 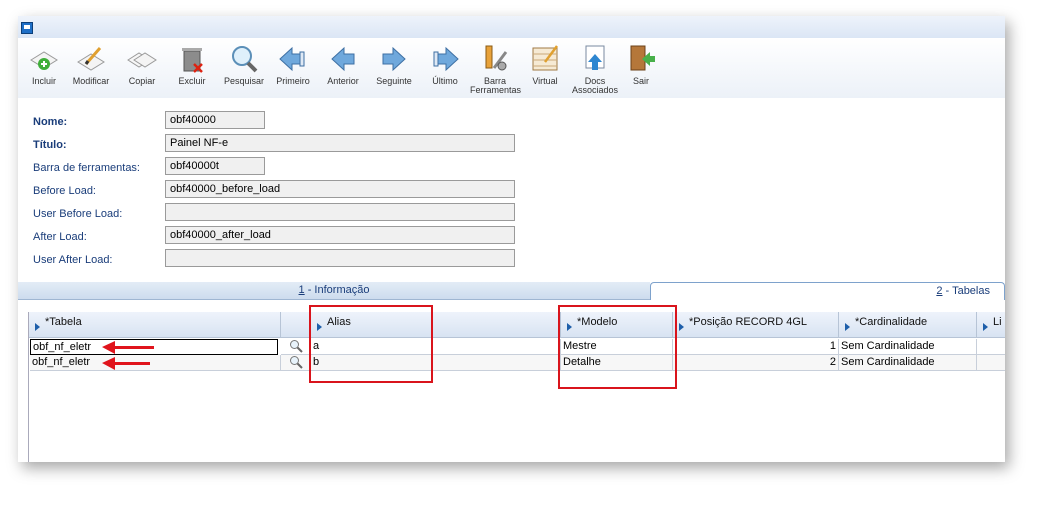 What do you see at coordinates (908, 347) in the screenshot?
I see `table-row-1-cardinalidade: Sem Cardinalidade` at bounding box center [908, 347].